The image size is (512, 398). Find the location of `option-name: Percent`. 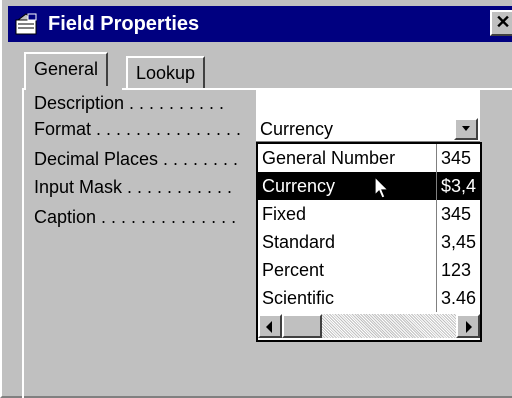

option-name: Percent is located at coordinates (293, 270).